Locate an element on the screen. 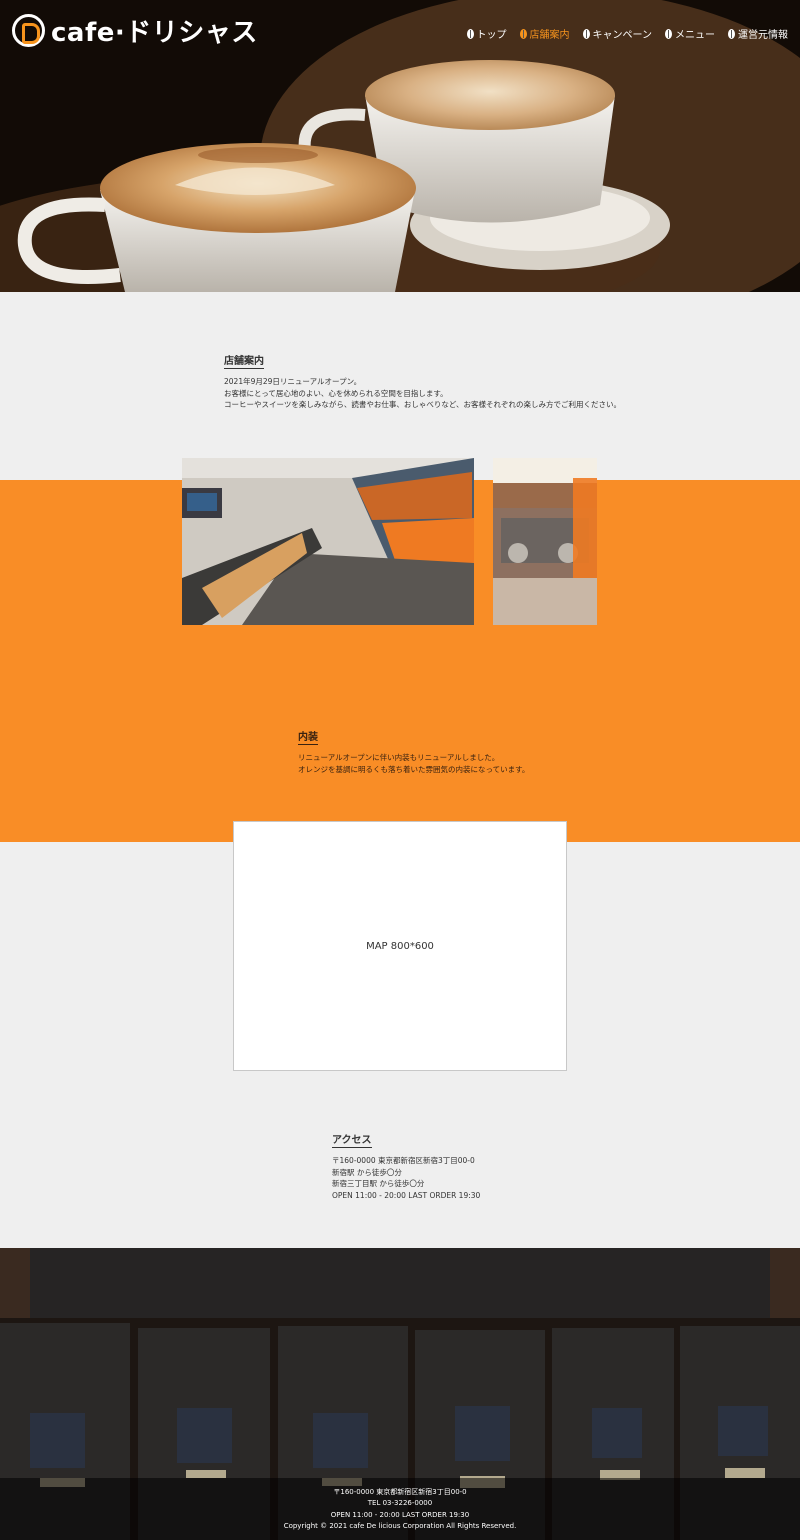 The width and height of the screenshot is (800, 1540). interior-photo-drawing is located at coordinates (328, 541).